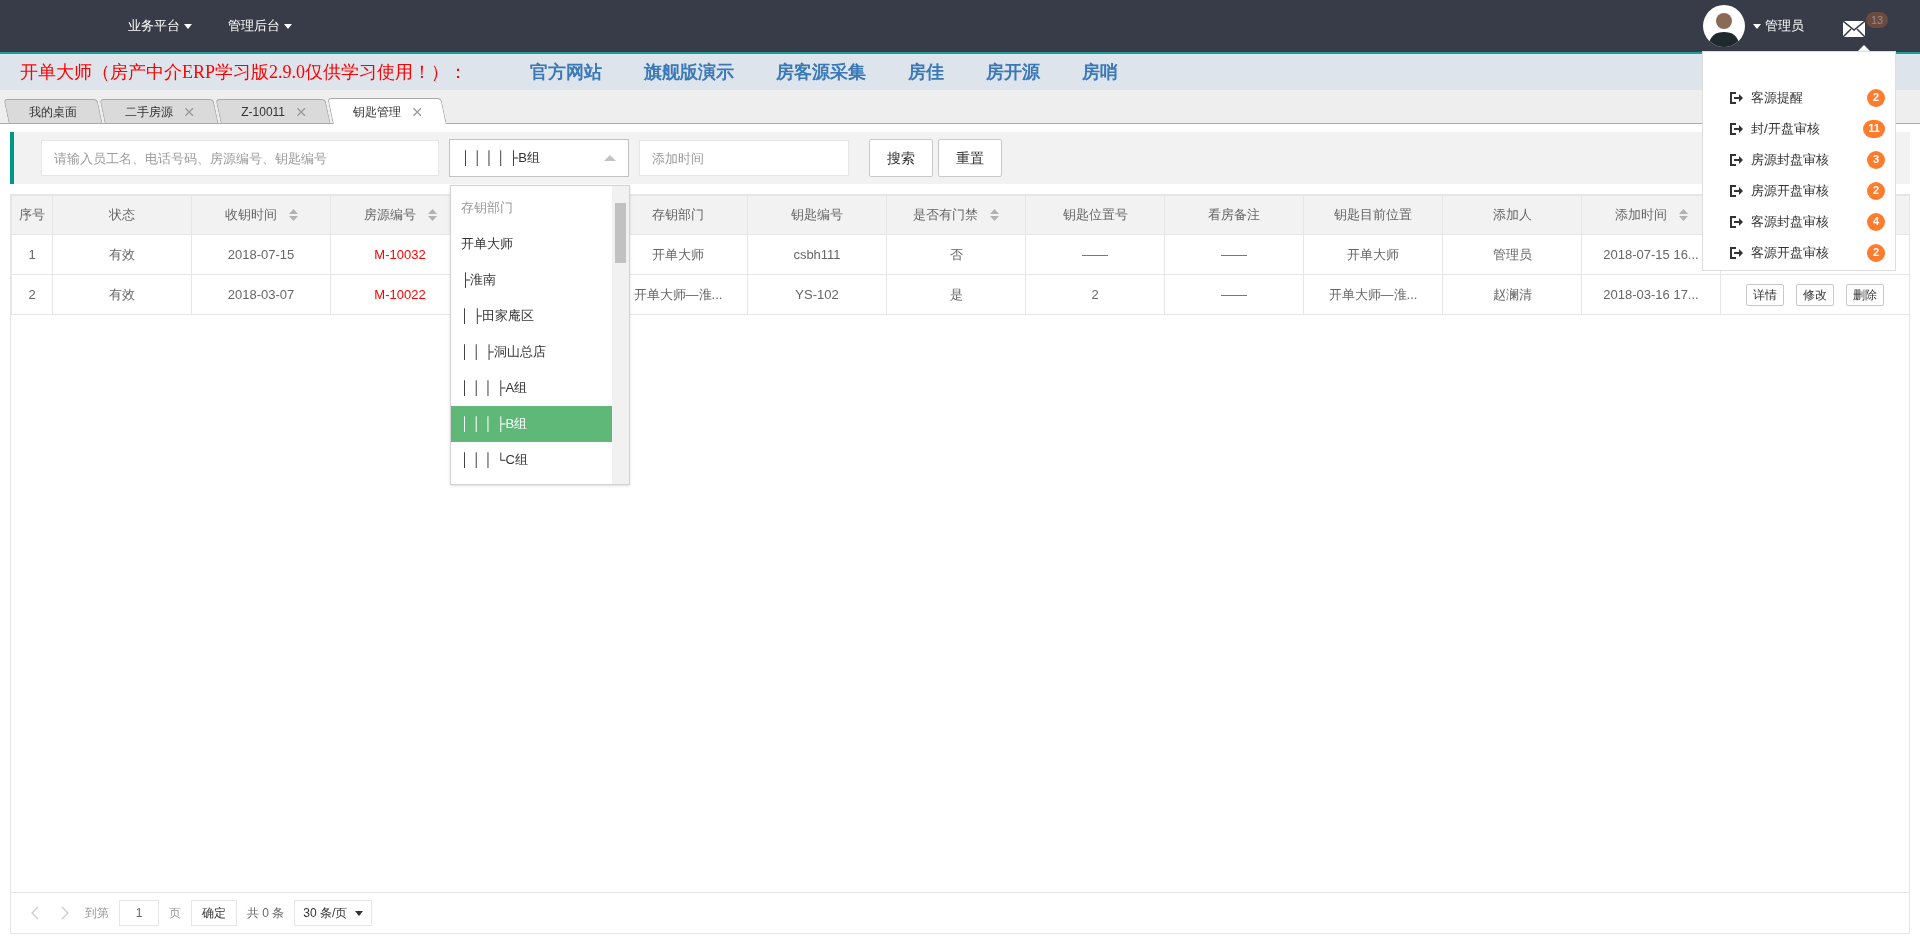 The height and width of the screenshot is (946, 1920). I want to click on banner-title: 开单大师（房产中介ERP学习版2.9.0仅供学习使用！）：, so click(244, 72).